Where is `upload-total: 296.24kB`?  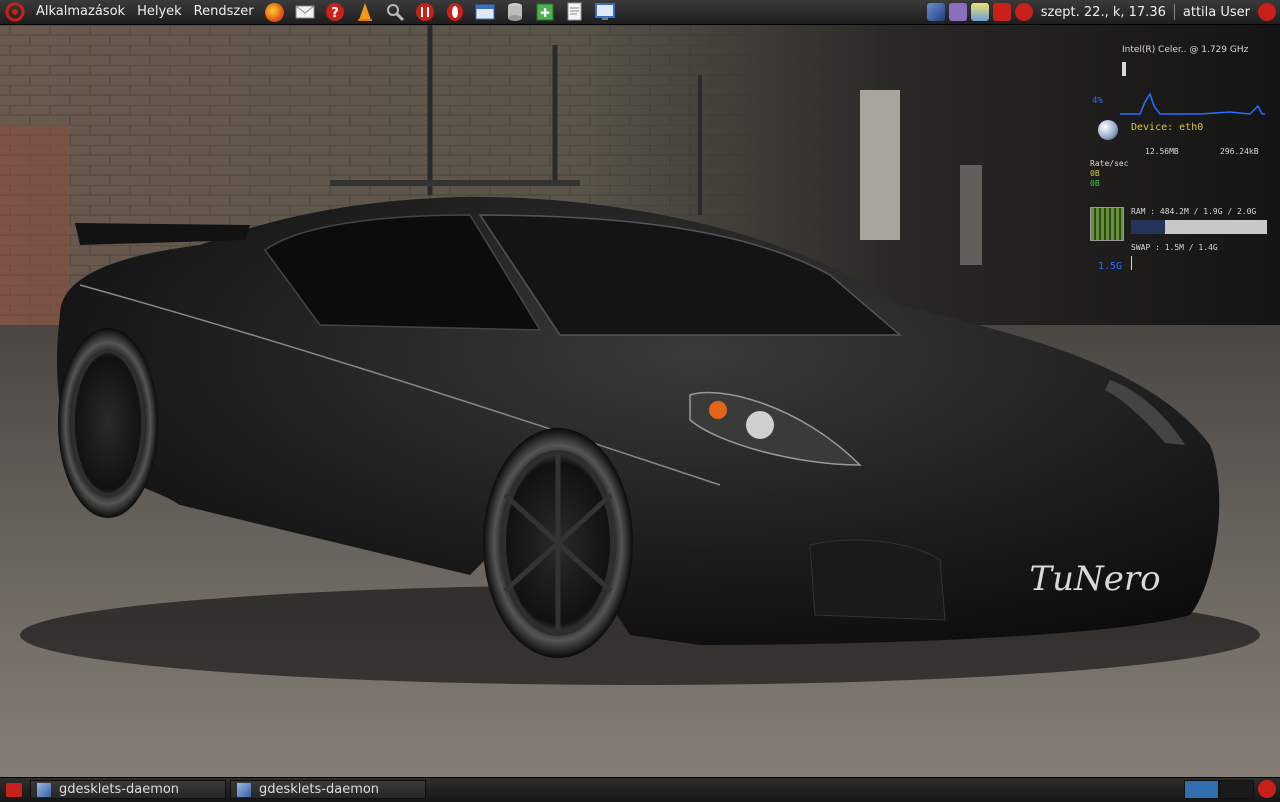
upload-total: 296.24kB is located at coordinates (1239, 151).